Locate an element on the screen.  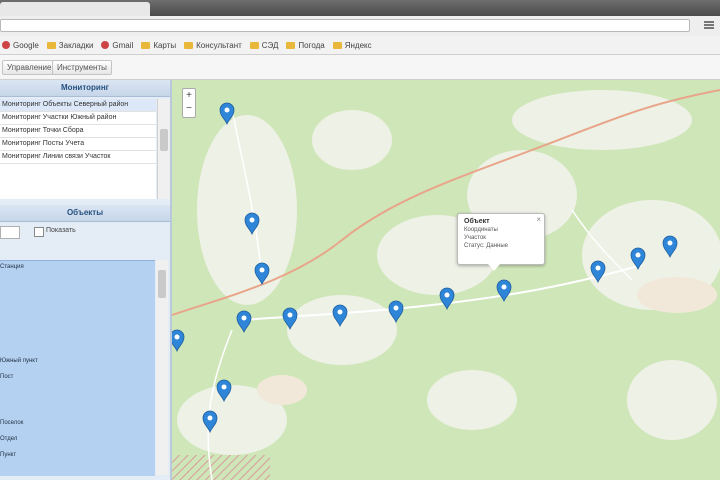
layer-item: Мониторинг Линии связи Участок is located at coordinates (78, 157).